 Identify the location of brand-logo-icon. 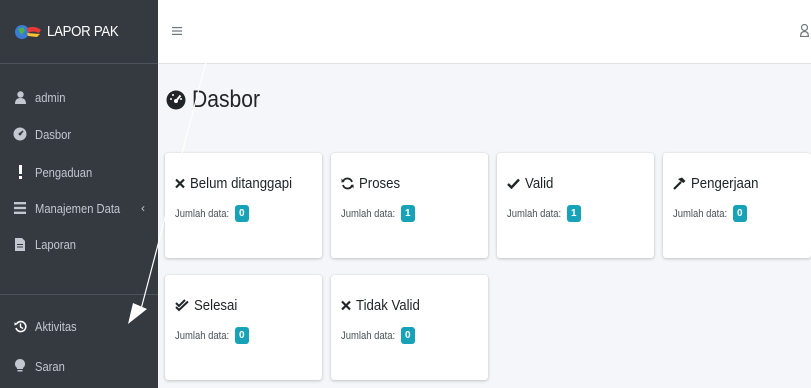
(28, 31).